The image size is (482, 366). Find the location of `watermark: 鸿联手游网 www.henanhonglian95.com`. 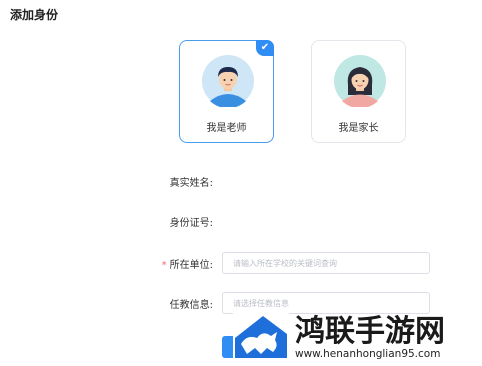

watermark: 鸿联手游网 www.henanhonglian95.com is located at coordinates (353, 335).